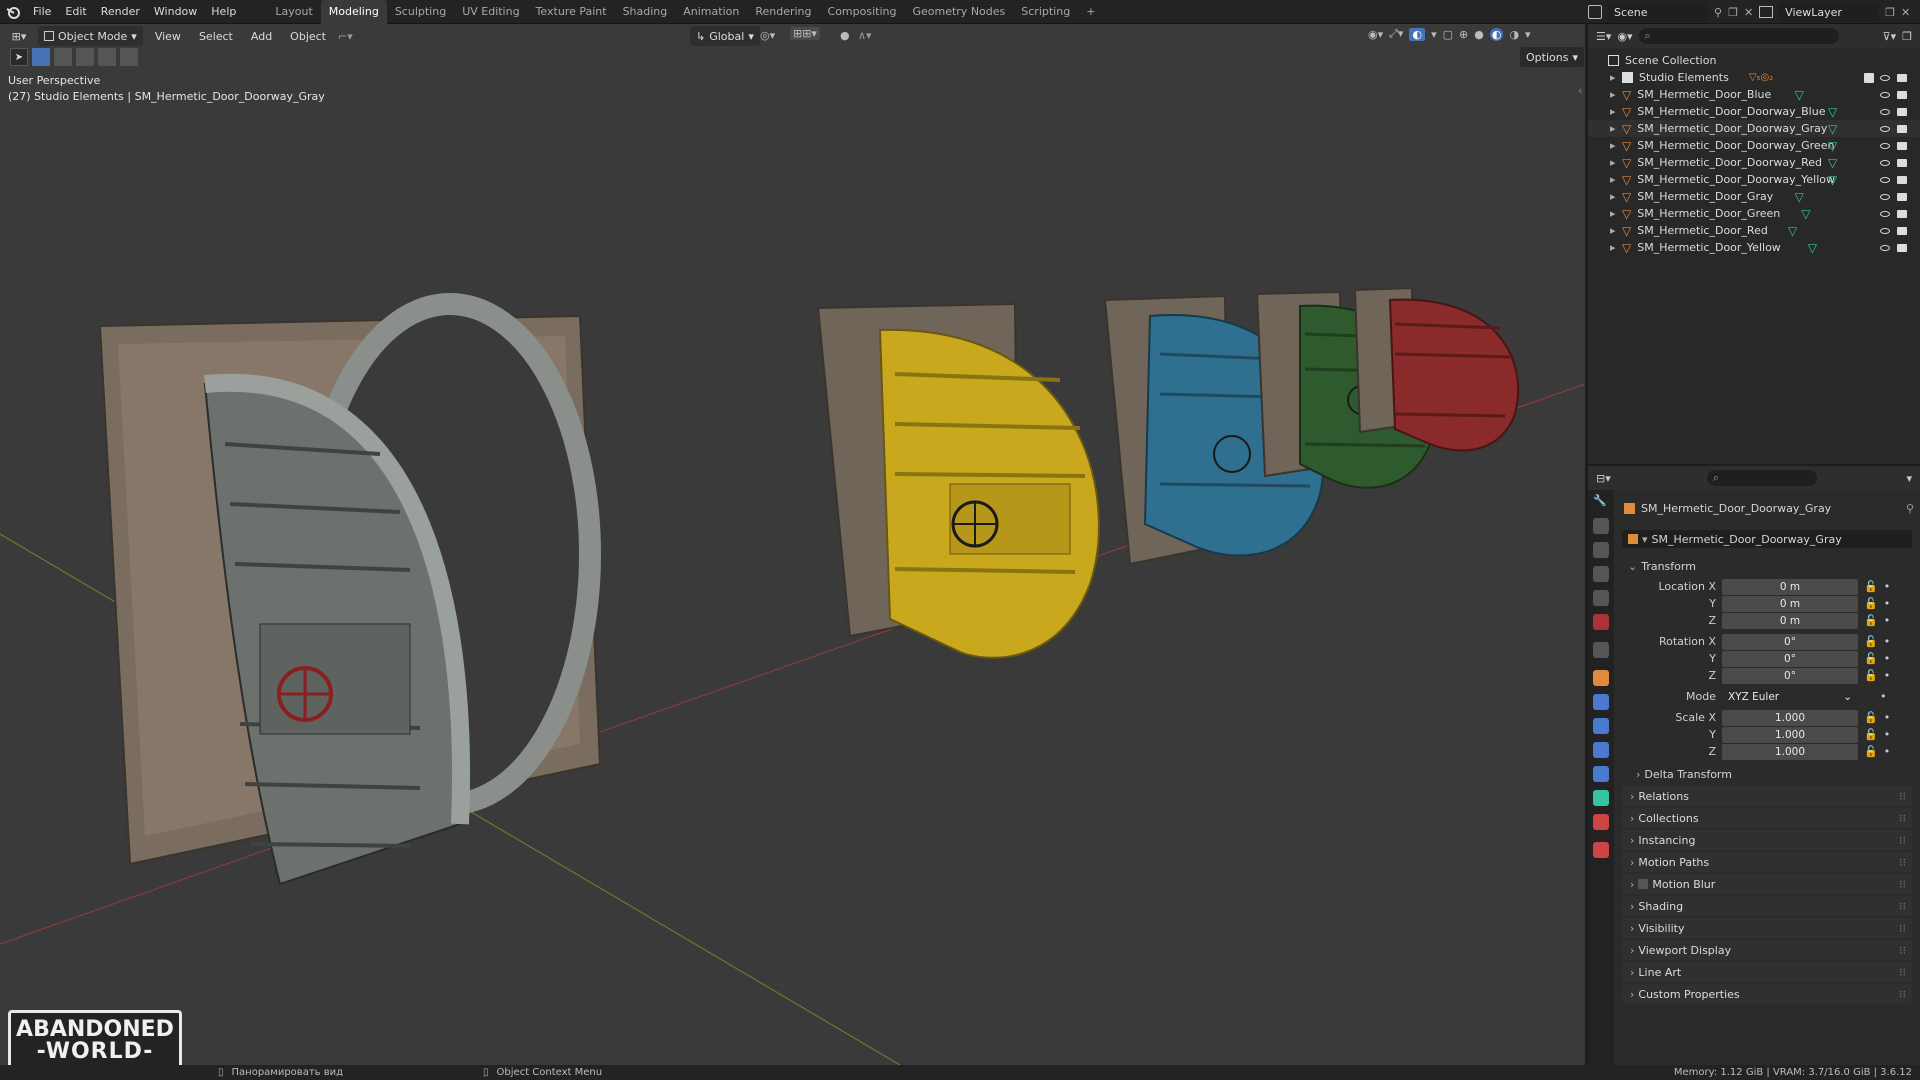 This screenshot has width=1920, height=1080. Describe the element at coordinates (1662, 566) in the screenshot. I see `transform-panel-header: ⌄ Transform` at that location.